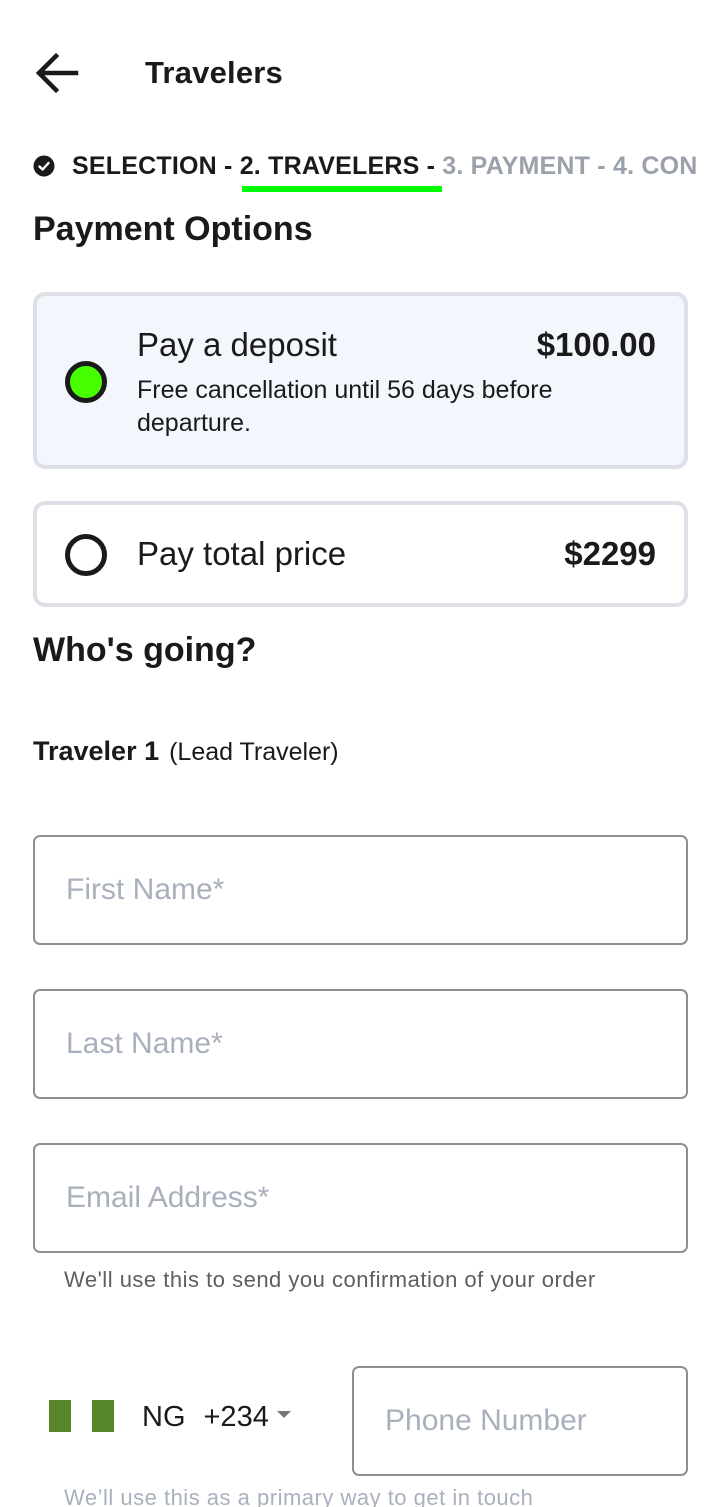 The width and height of the screenshot is (720, 1507). What do you see at coordinates (655, 166) in the screenshot?
I see `step-confirmation: 4. CON` at bounding box center [655, 166].